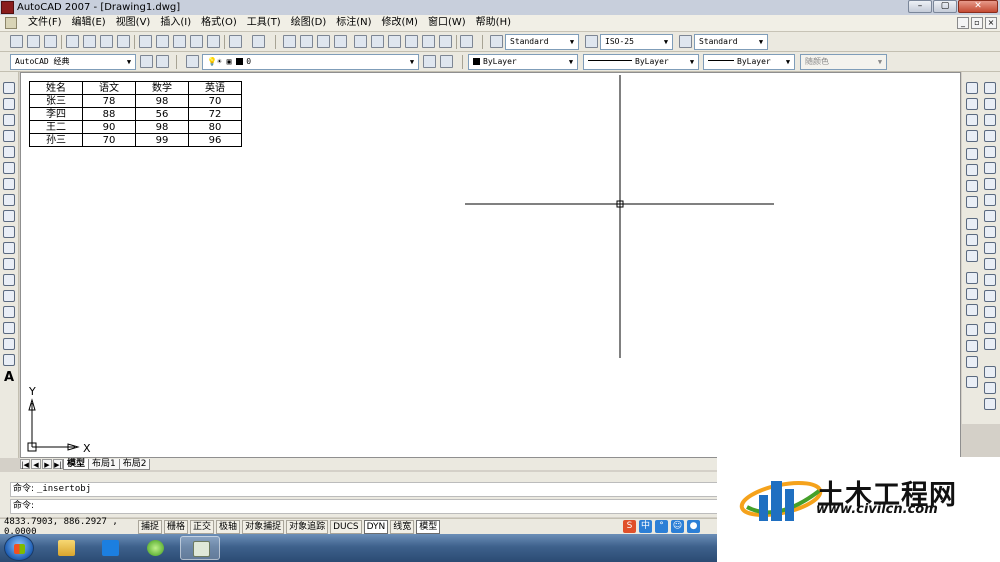 The image size is (1000, 562). What do you see at coordinates (661, 526) in the screenshot?
I see `punctuation-icon: °` at bounding box center [661, 526].